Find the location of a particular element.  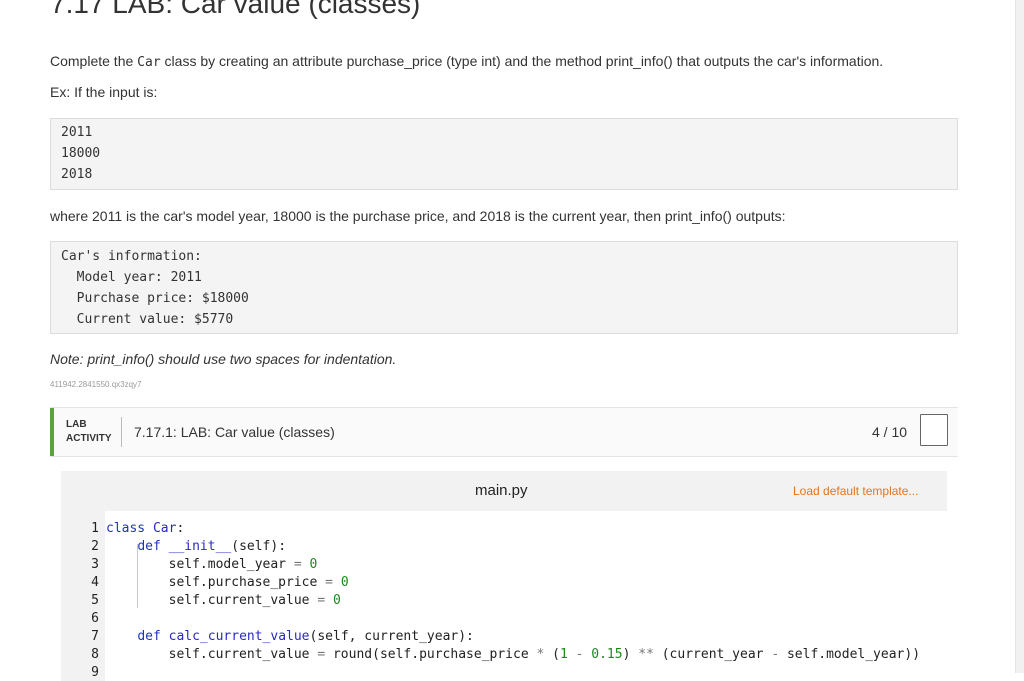

line-number: 3 is located at coordinates (95, 564).